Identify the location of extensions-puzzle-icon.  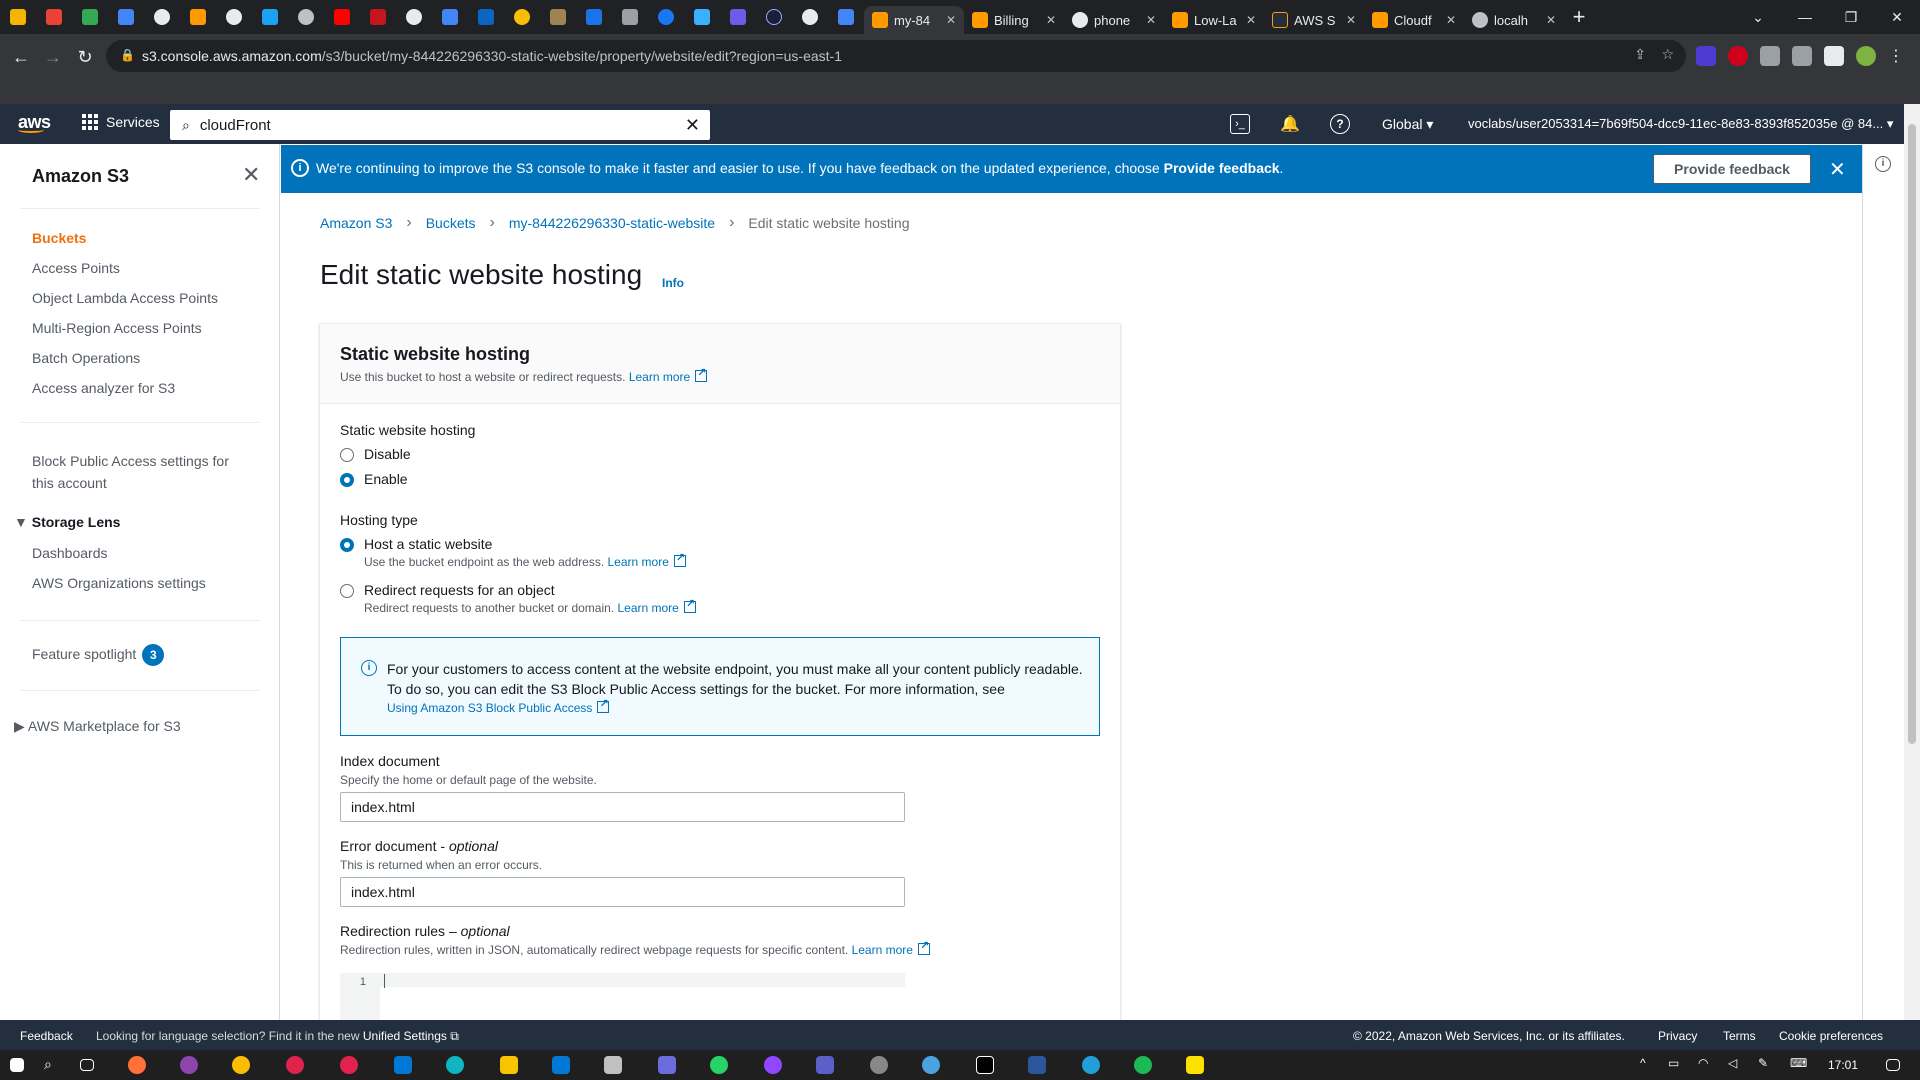
(1802, 56).